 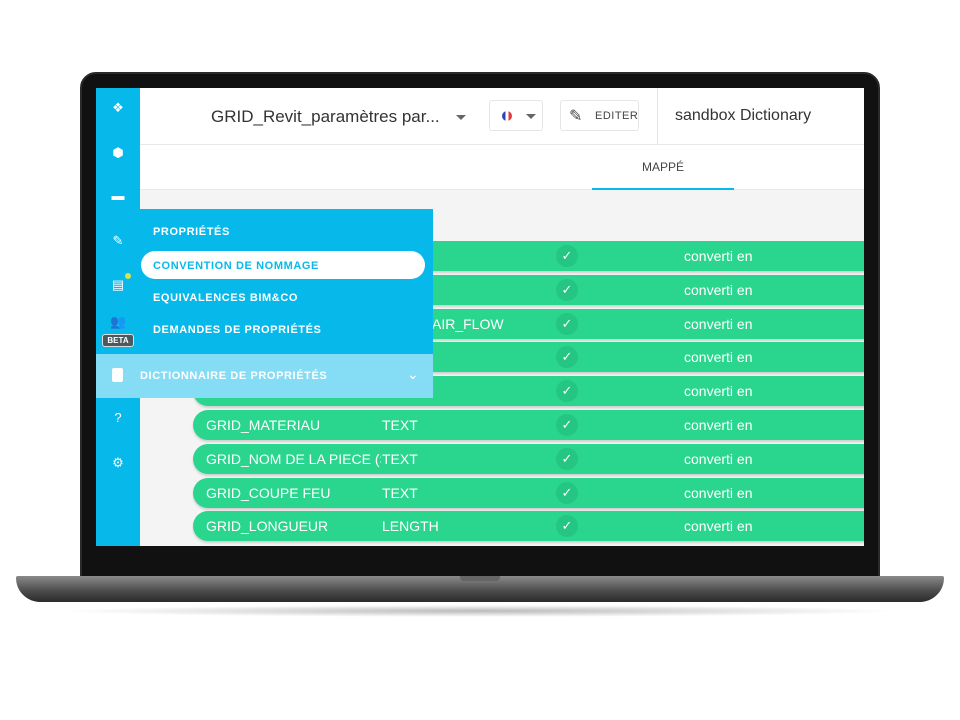 I want to click on settings-icon: ⚙, so click(x=118, y=463).